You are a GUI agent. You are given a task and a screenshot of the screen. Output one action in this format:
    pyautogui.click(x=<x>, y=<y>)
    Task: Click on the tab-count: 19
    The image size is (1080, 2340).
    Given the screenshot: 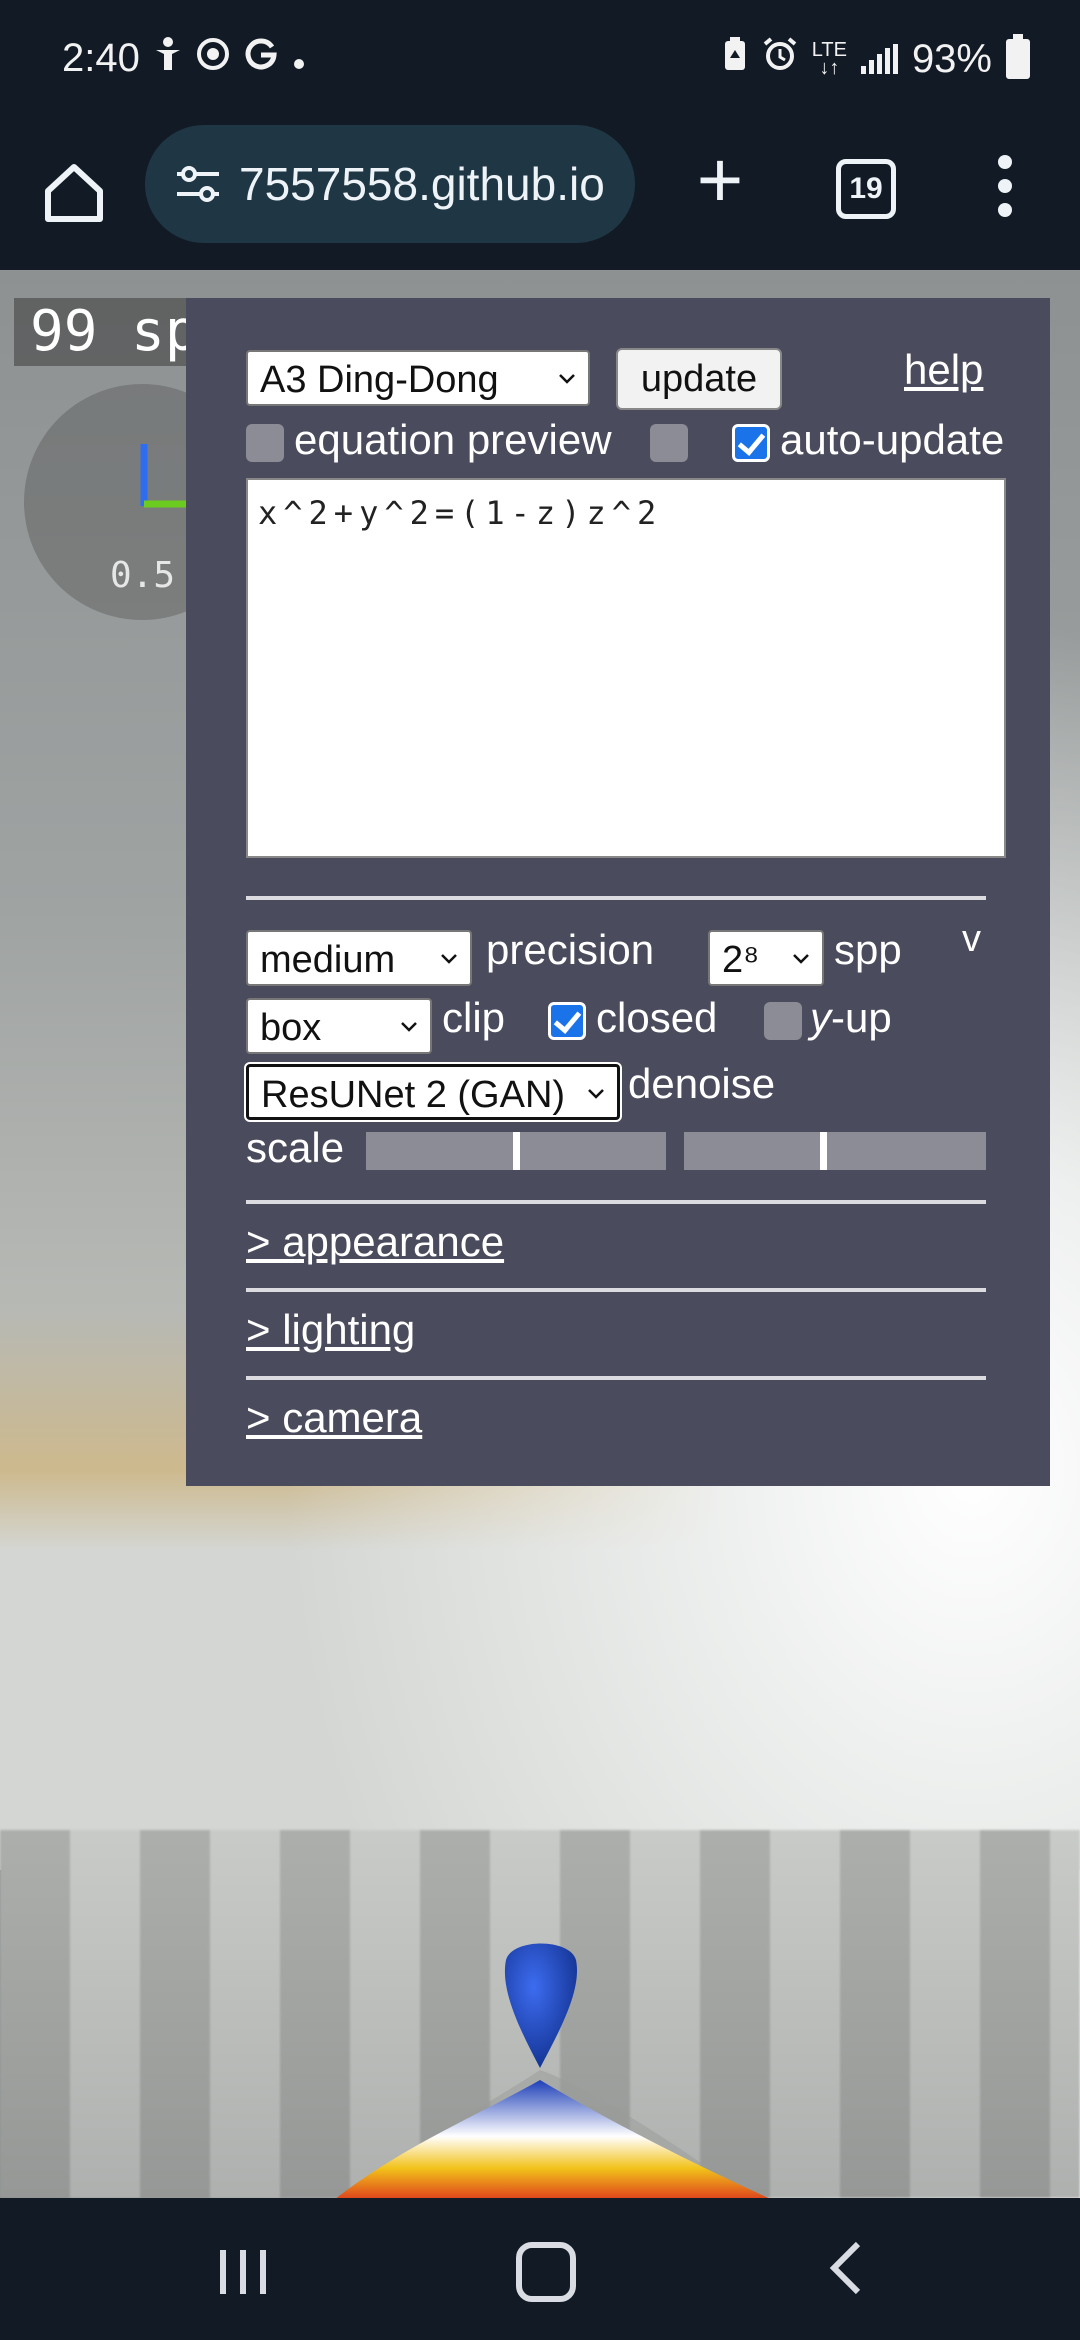 What is the action you would take?
    pyautogui.click(x=866, y=188)
    